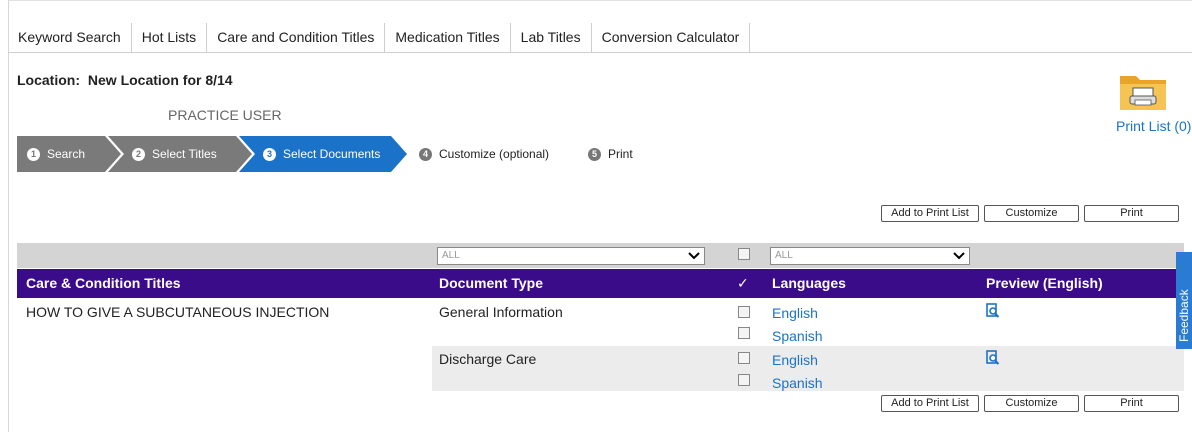 The image size is (1192, 432). What do you see at coordinates (551, 37) in the screenshot?
I see `tab-lab-titles: Lab Titles` at bounding box center [551, 37].